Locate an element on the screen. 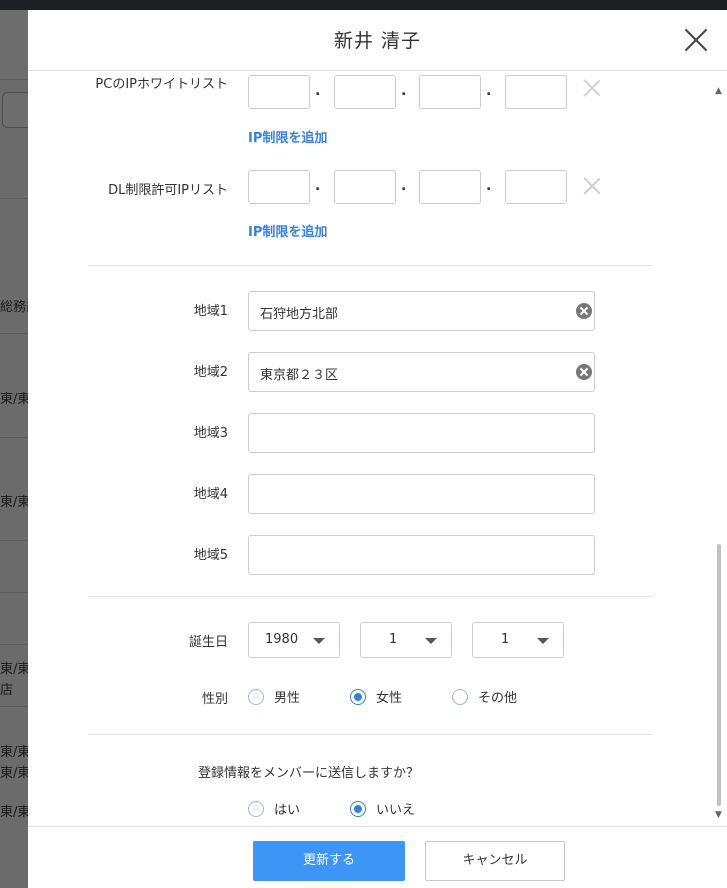  region-5-label: 地域5 is located at coordinates (210, 555).